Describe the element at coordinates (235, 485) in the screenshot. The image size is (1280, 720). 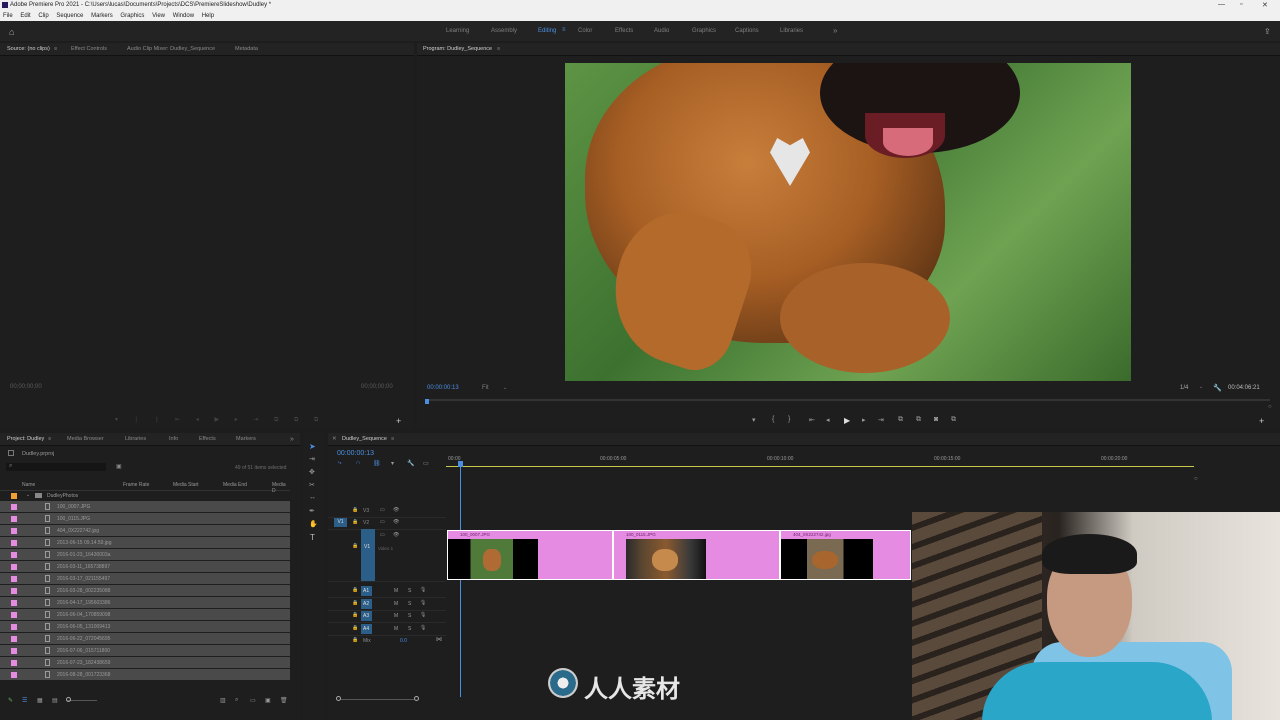
I see `column-media-end: Media End` at that location.